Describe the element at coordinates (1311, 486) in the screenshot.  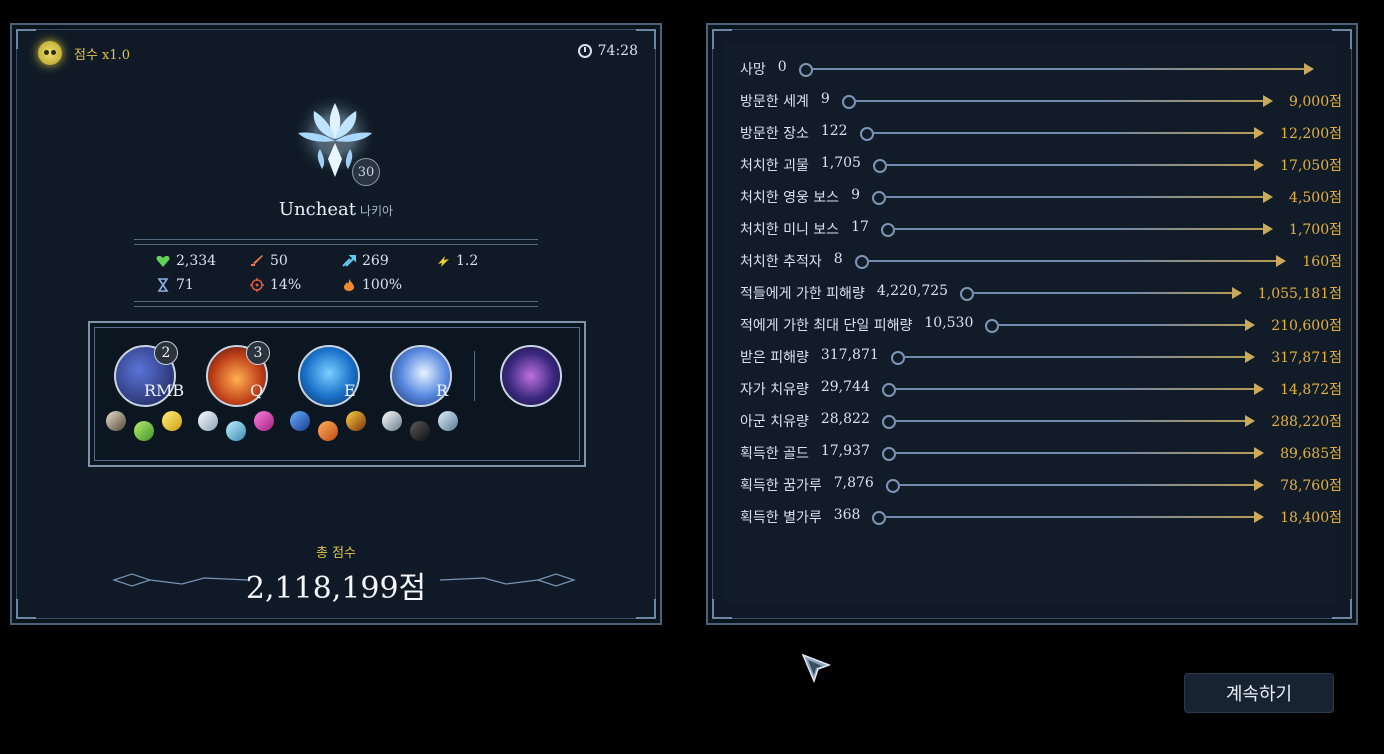
I see `score-row-points: 78,760점` at that location.